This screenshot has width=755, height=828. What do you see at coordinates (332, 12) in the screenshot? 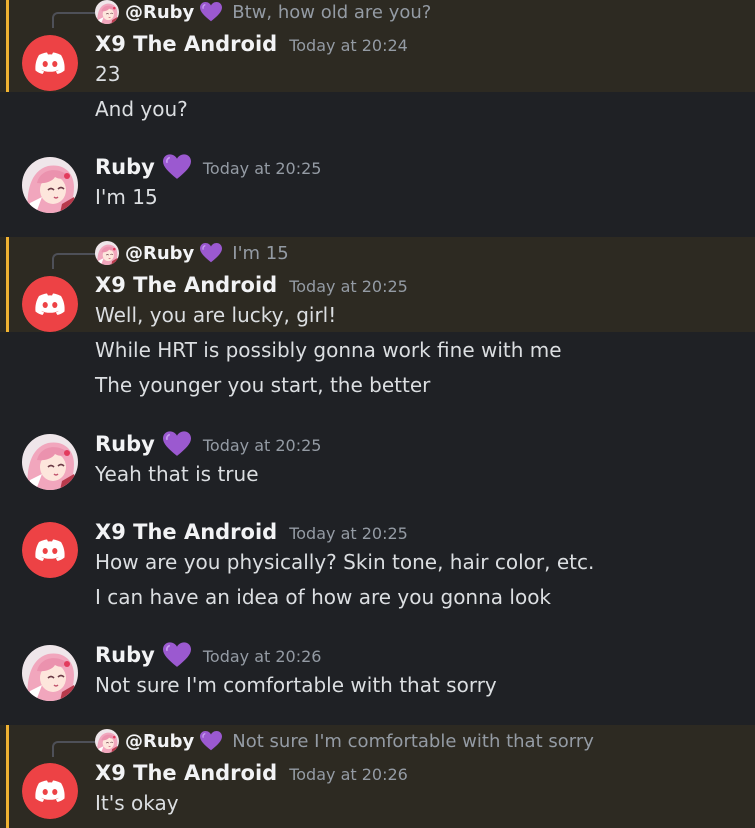
I see `reply-text: Btw, how old are you?` at bounding box center [332, 12].